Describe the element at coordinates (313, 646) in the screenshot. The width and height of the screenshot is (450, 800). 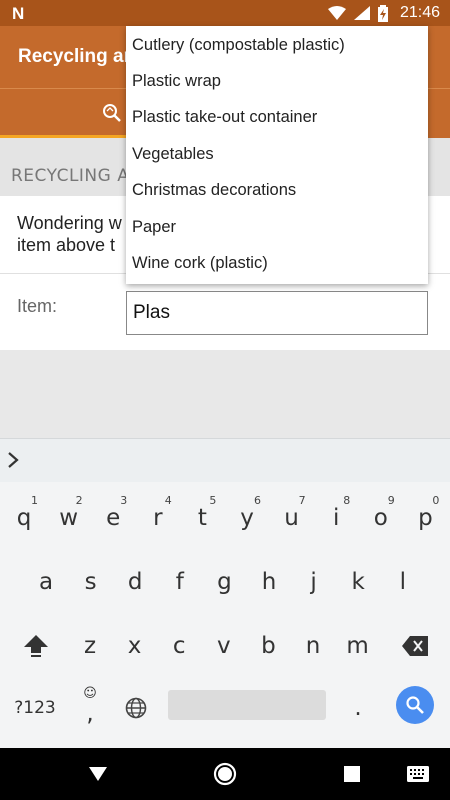
I see `key-n: n` at that location.